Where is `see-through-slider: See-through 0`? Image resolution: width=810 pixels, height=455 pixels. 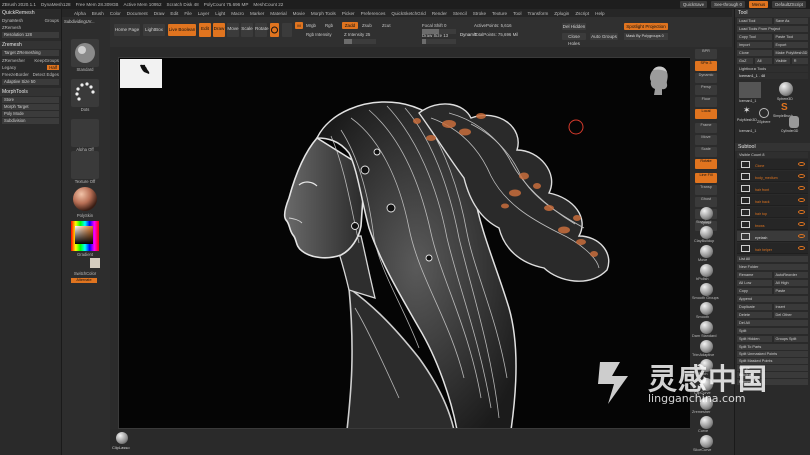
see-through-slider: See-through 0 is located at coordinates (728, 4).